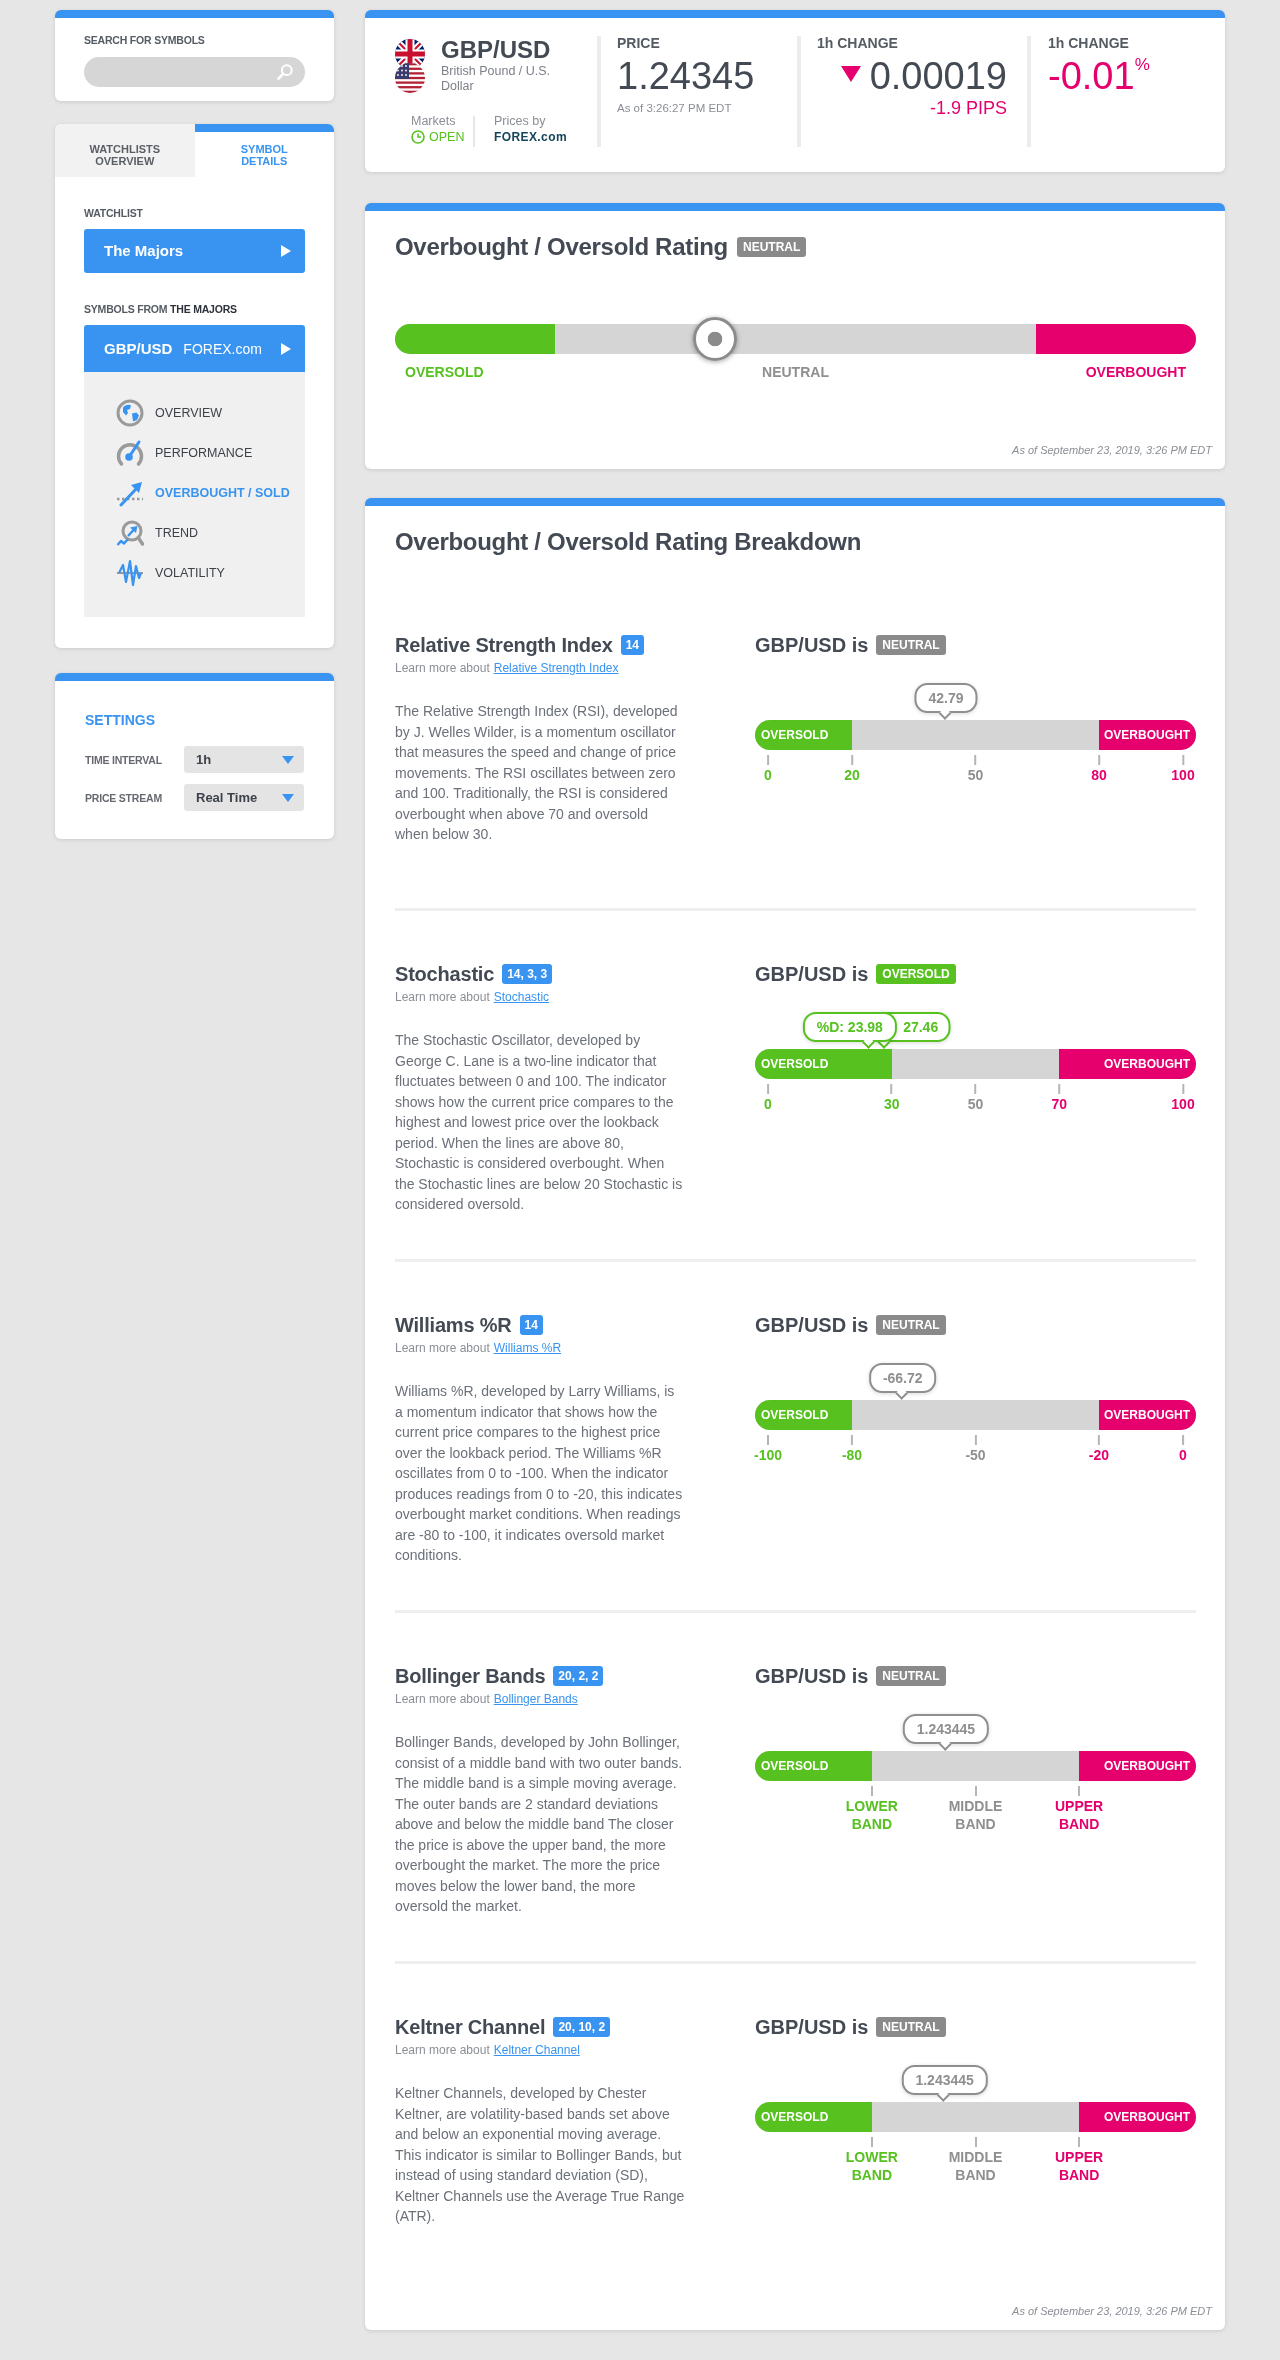 This screenshot has width=1280, height=2360. I want to click on value-tooltip: -66.72, so click(902, 1381).